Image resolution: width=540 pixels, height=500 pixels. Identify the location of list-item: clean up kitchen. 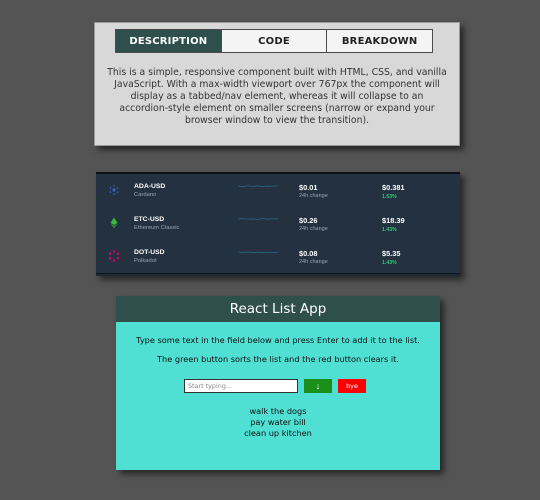
(278, 433).